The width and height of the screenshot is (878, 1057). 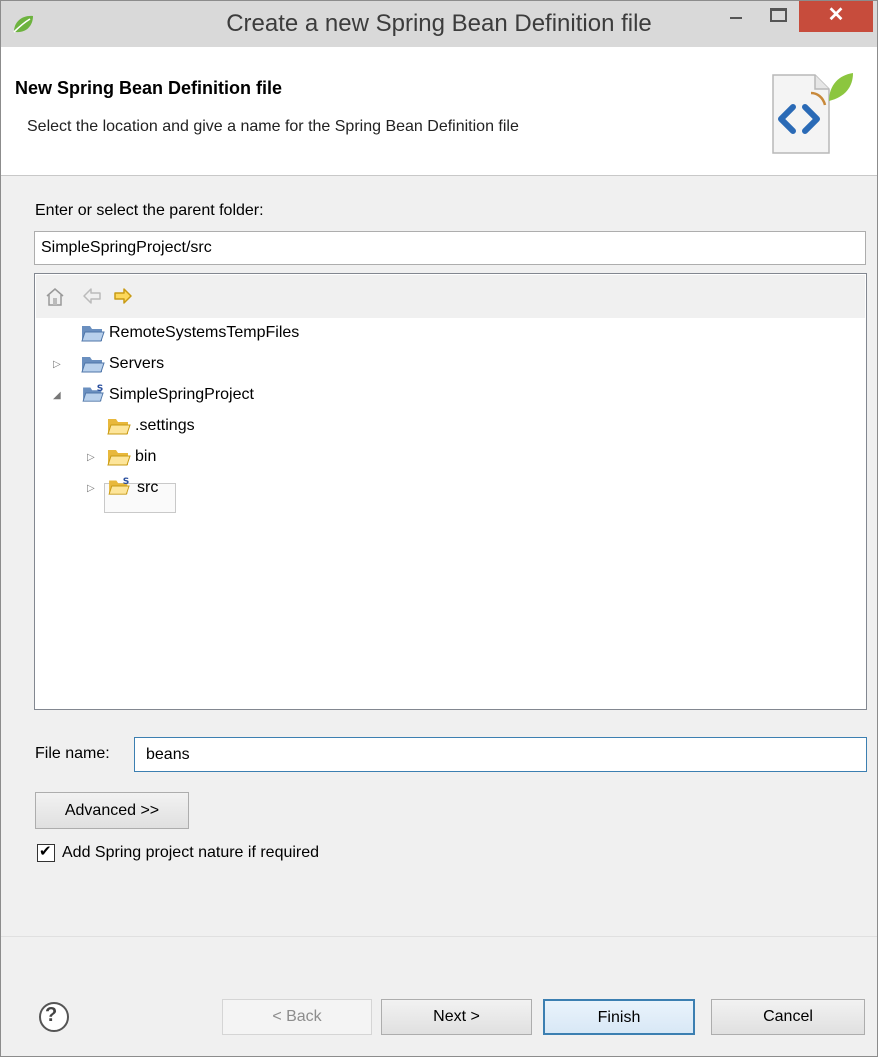 I want to click on spring-project-icon: S, so click(x=93, y=393).